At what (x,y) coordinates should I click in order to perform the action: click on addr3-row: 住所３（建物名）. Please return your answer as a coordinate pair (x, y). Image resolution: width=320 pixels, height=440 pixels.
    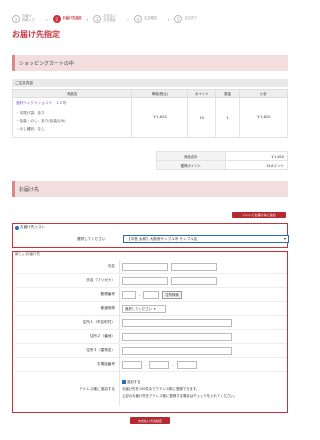
    Looking at the image, I should click on (151, 351).